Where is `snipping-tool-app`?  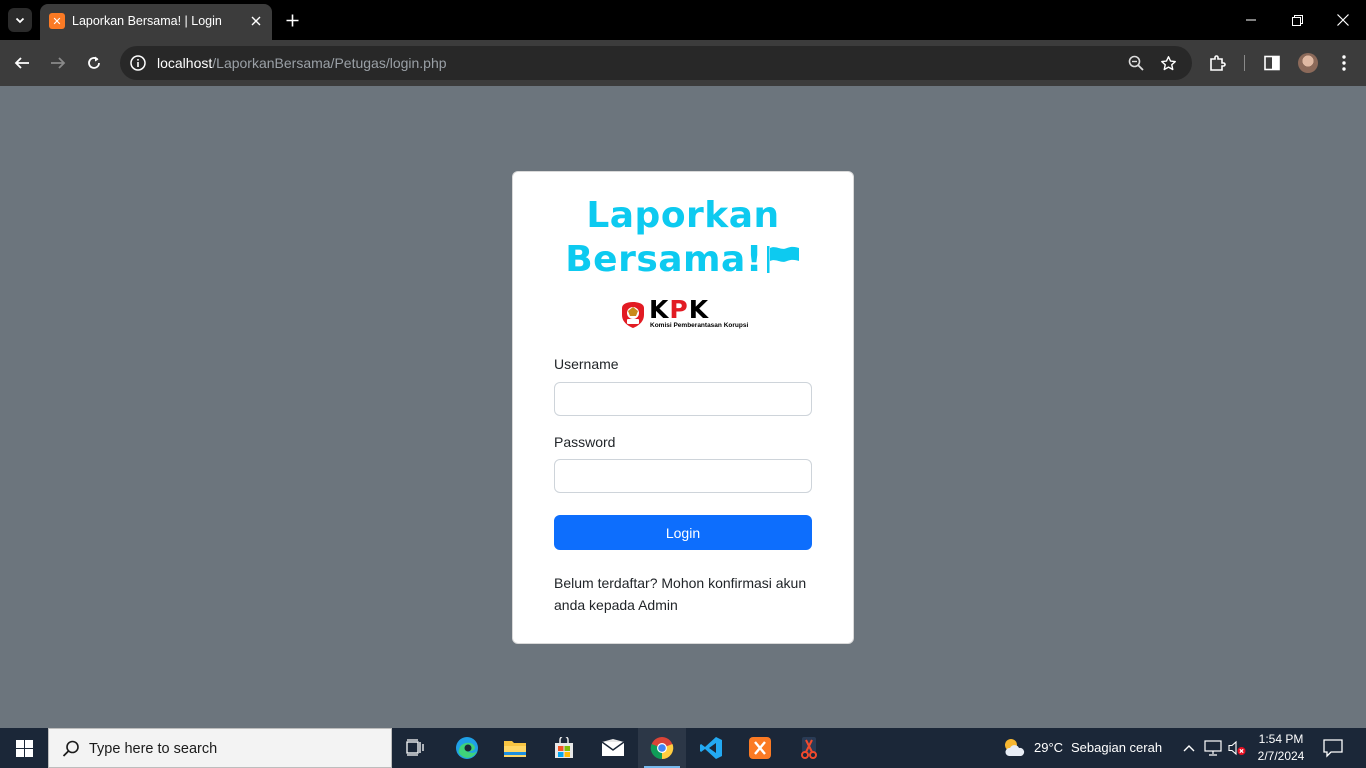 snipping-tool-app is located at coordinates (809, 748).